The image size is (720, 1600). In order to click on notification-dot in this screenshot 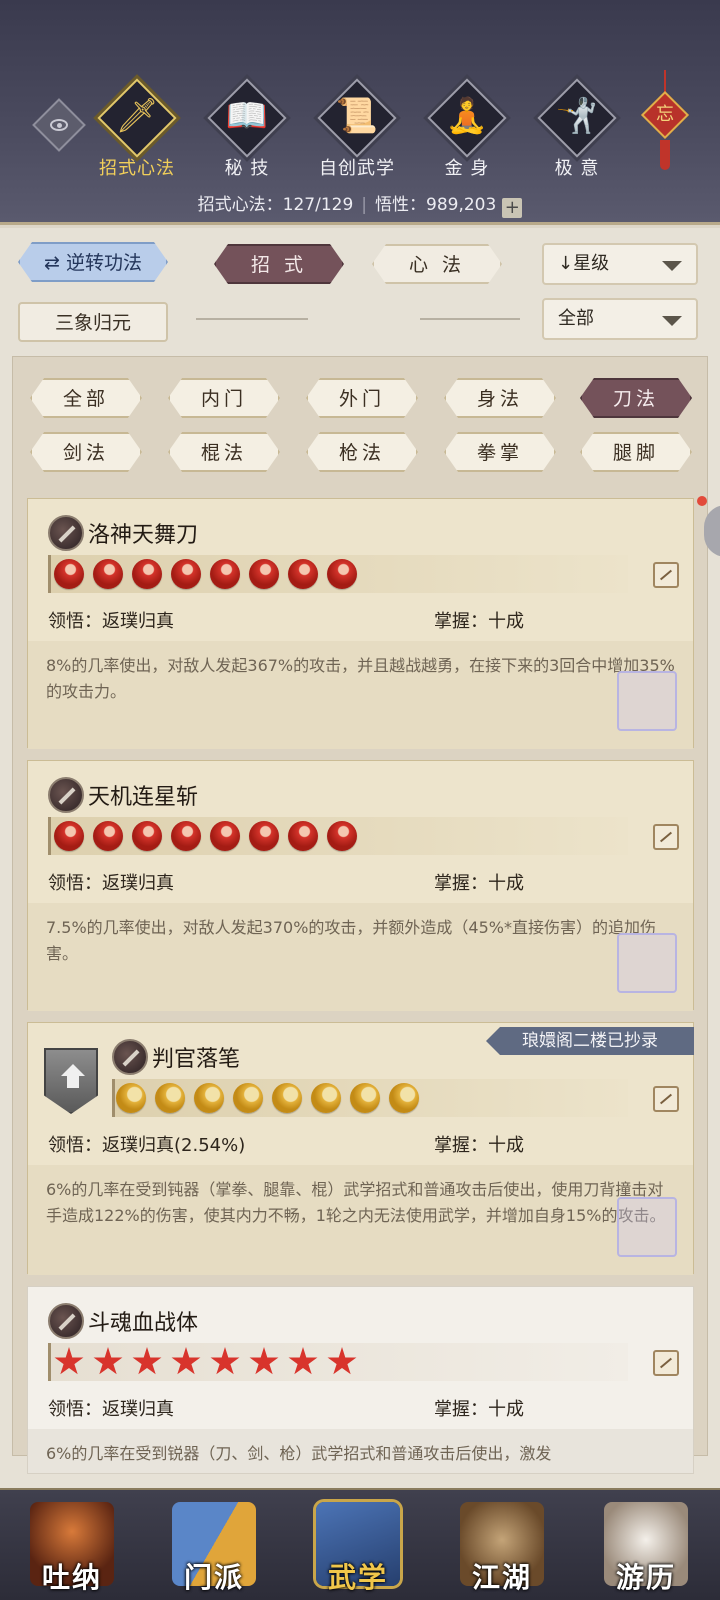, I will do `click(702, 501)`.